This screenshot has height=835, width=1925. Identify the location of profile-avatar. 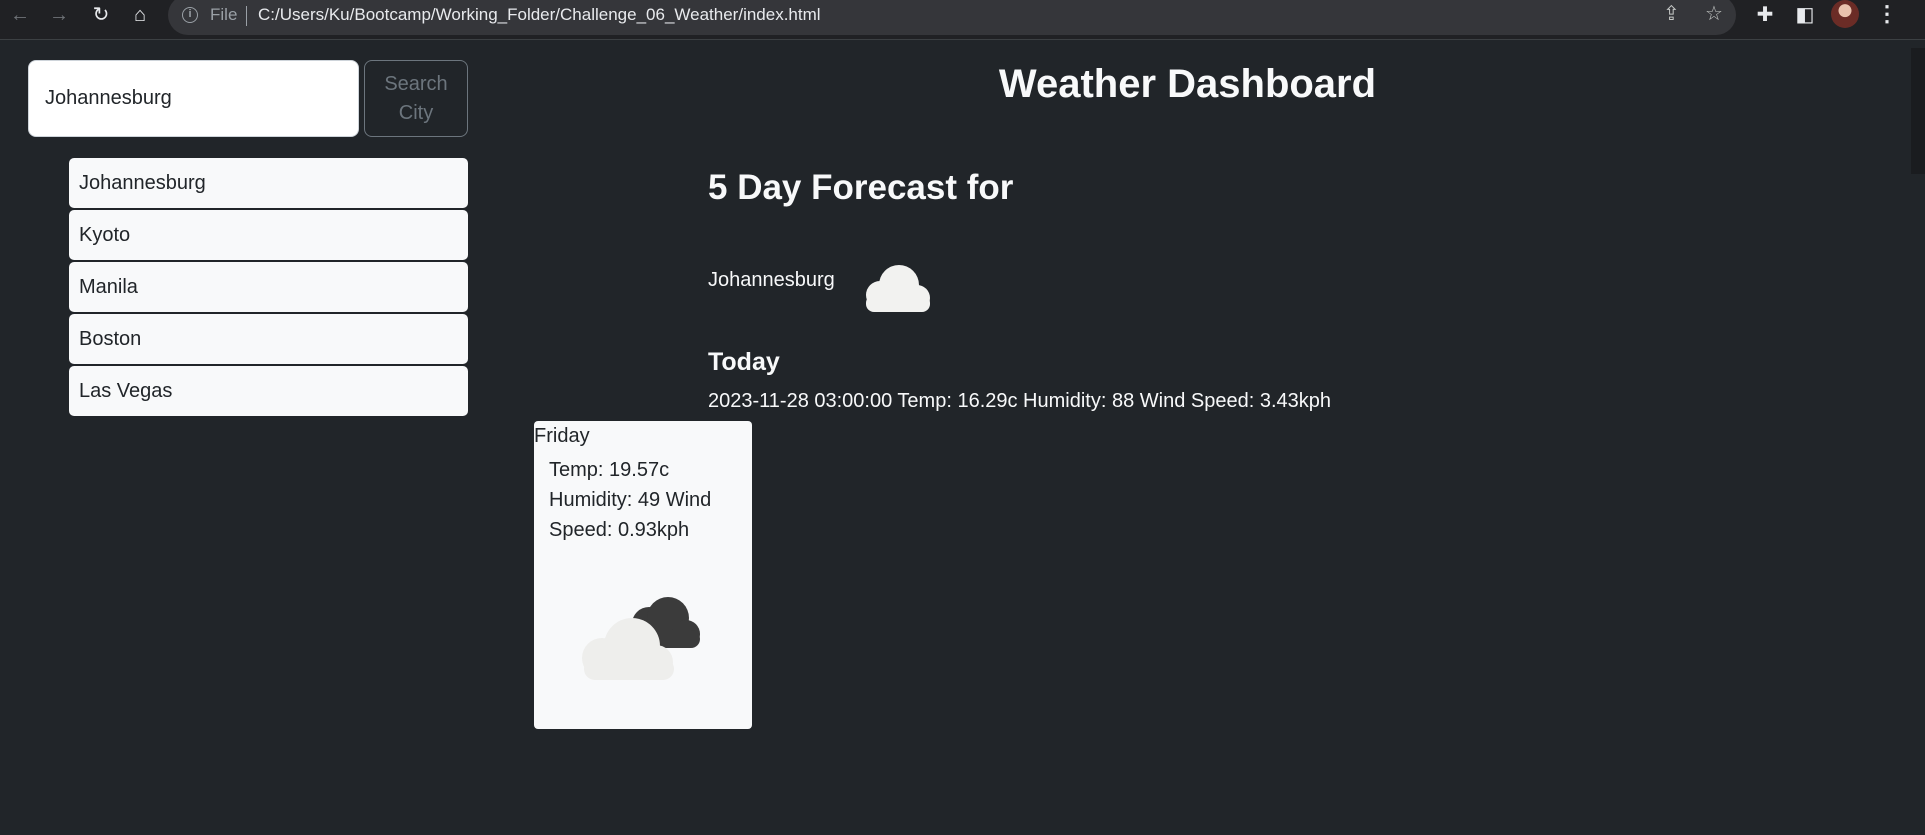
(1845, 14).